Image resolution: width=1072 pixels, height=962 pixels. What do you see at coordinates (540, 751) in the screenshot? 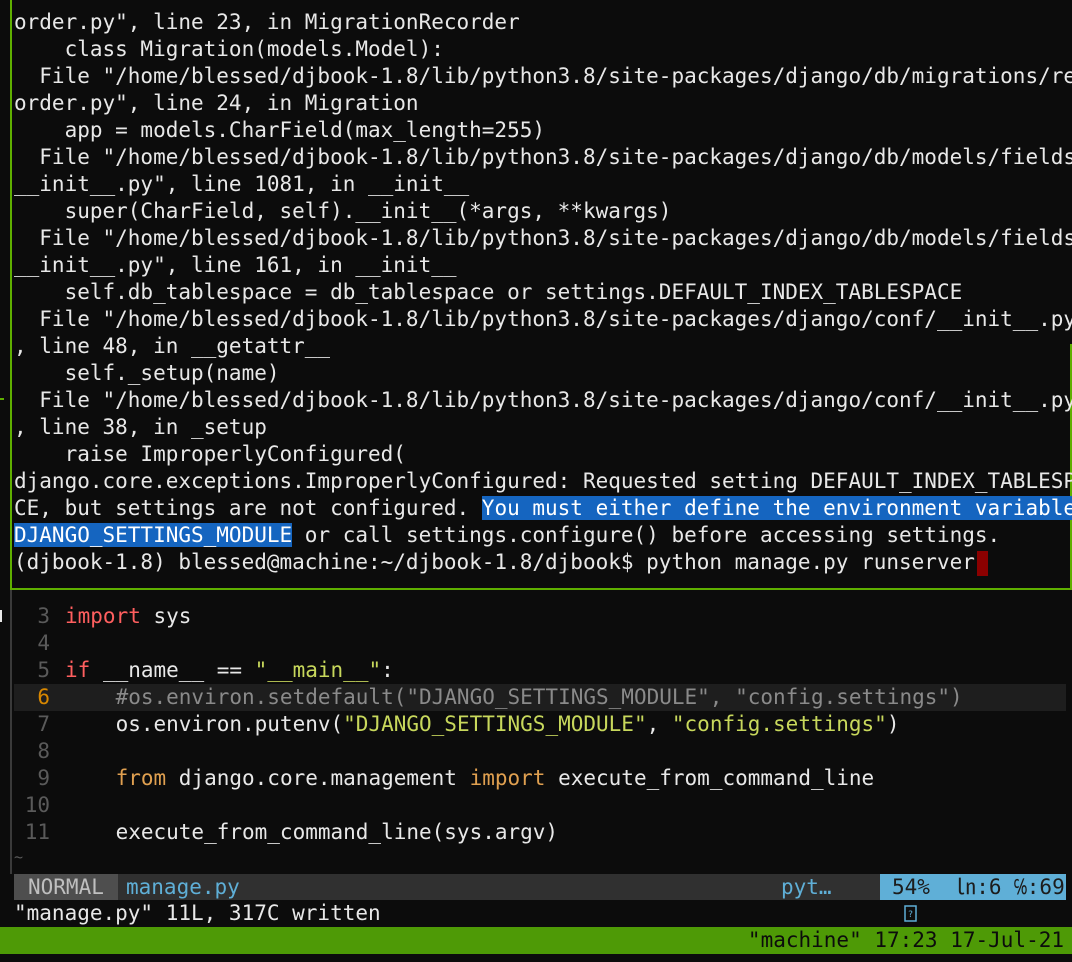
I see `code-line: 8` at bounding box center [540, 751].